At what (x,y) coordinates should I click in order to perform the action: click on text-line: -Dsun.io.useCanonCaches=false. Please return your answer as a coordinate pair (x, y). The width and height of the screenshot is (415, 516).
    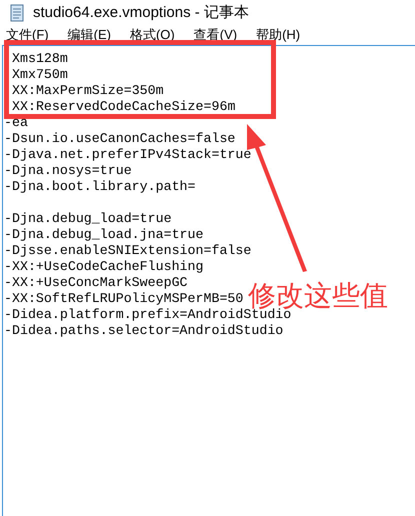
    Looking at the image, I should click on (120, 139).